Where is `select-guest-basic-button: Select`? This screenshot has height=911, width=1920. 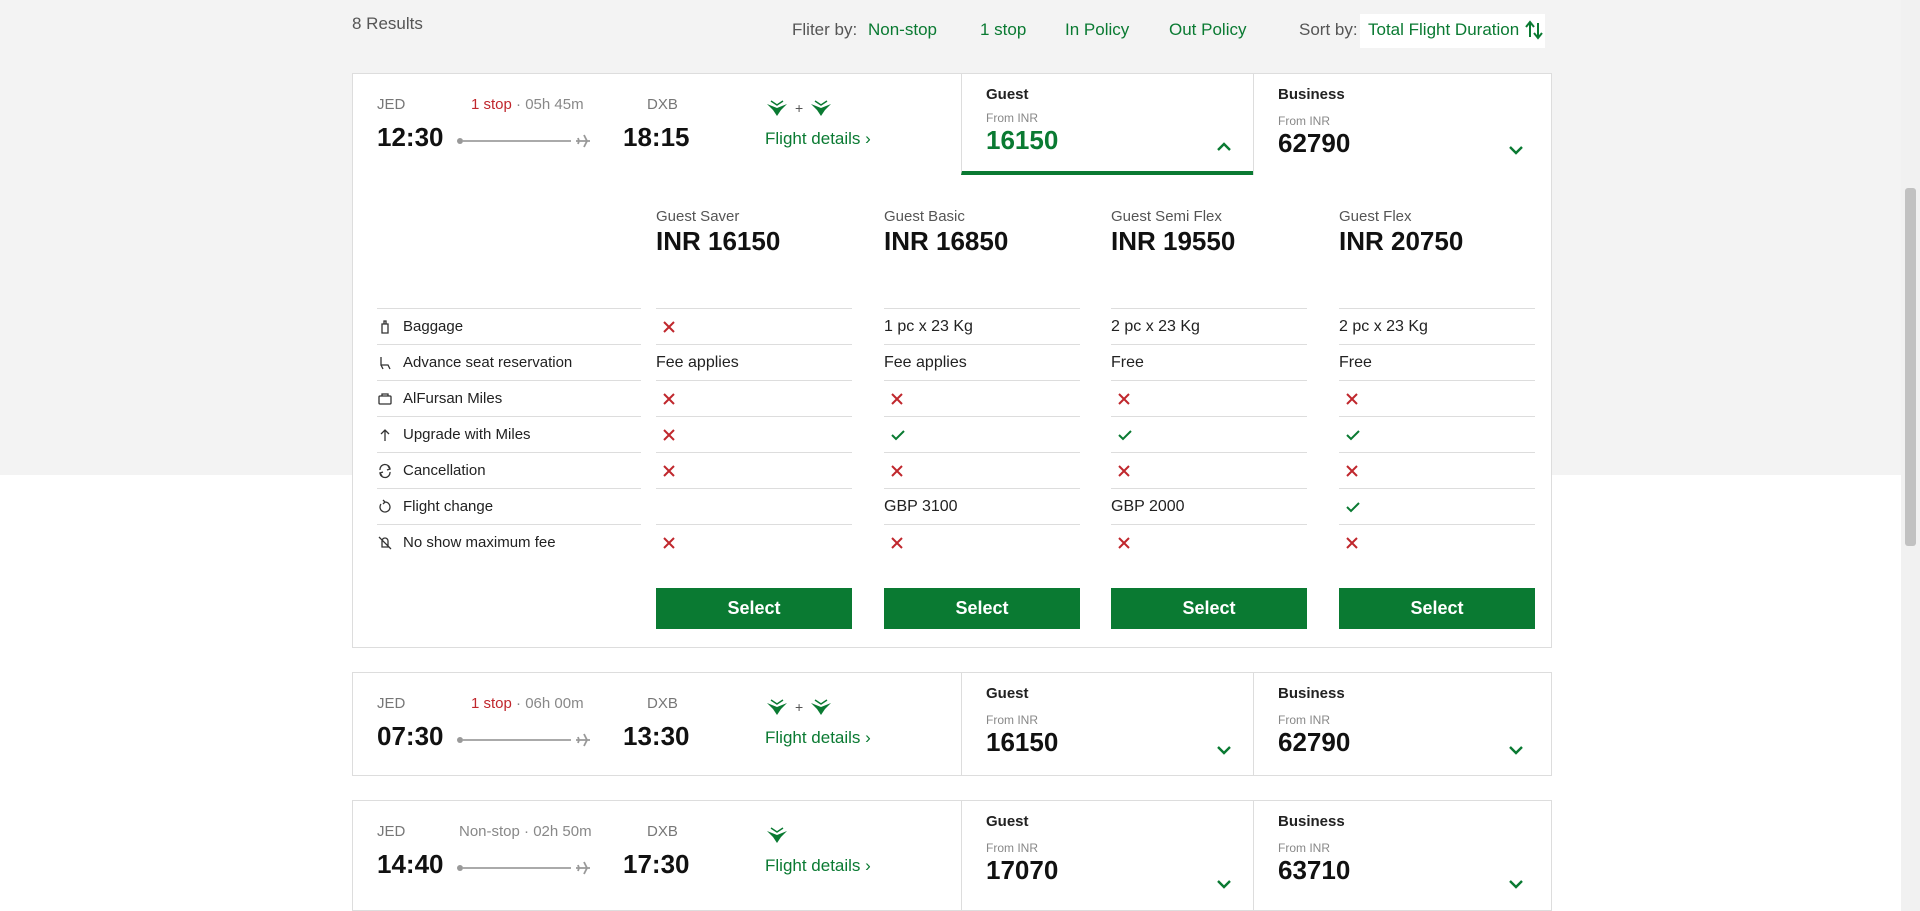
select-guest-basic-button: Select is located at coordinates (982, 608).